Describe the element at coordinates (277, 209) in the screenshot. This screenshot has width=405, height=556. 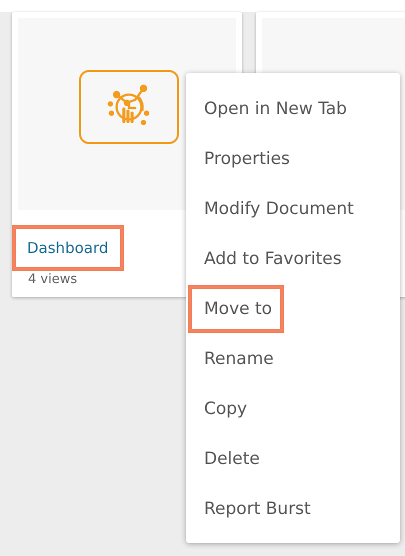
I see `menu-item: Modify Document` at that location.